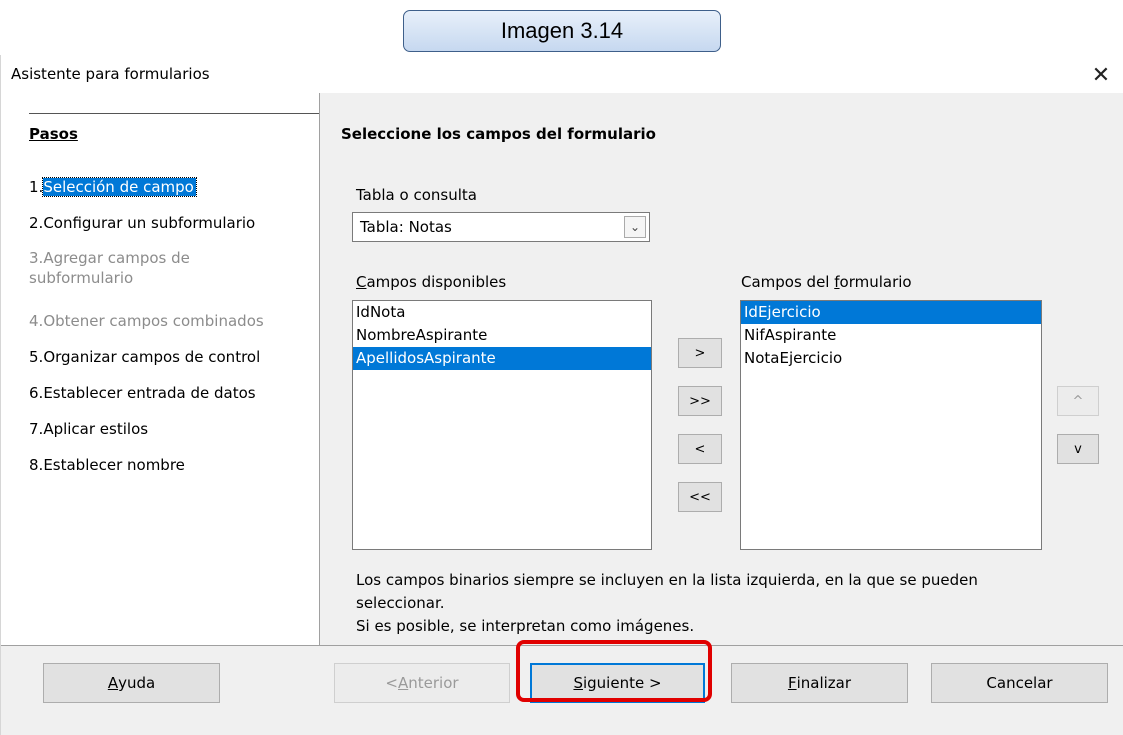 The width and height of the screenshot is (1123, 735). Describe the element at coordinates (431, 282) in the screenshot. I see `available-fields-label: Campos disponibles` at that location.